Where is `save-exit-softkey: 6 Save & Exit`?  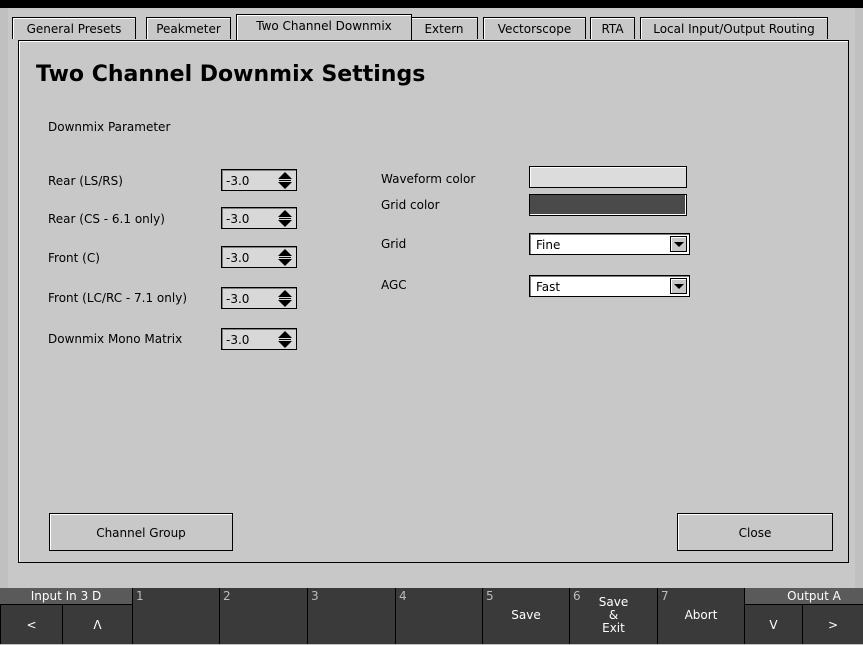 save-exit-softkey: 6 Save & Exit is located at coordinates (613, 616).